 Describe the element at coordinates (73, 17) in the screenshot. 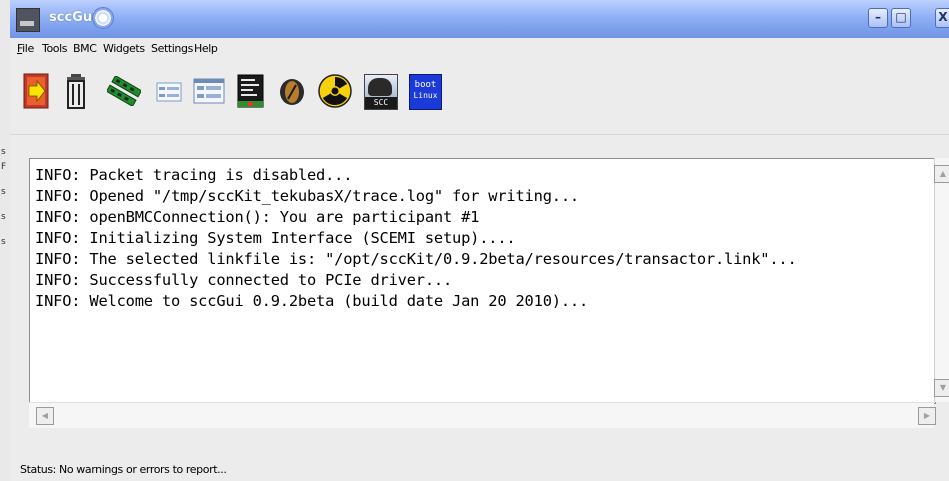

I see `window-title: sccGui` at that location.